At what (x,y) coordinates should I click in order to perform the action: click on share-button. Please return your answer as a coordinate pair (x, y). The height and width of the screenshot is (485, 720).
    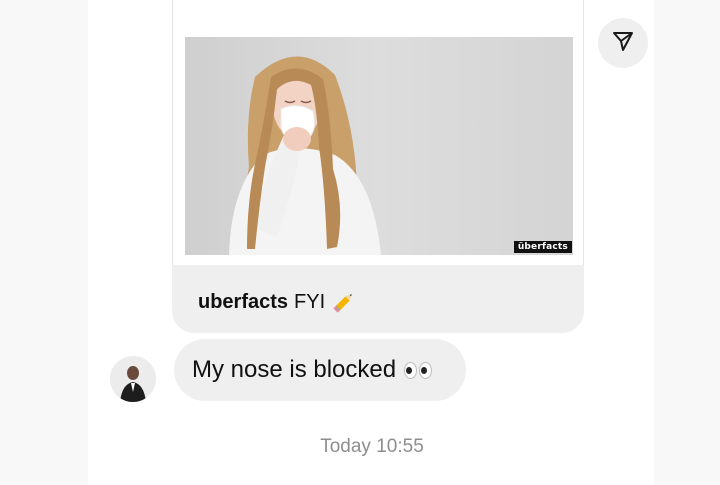
    Looking at the image, I should click on (623, 43).